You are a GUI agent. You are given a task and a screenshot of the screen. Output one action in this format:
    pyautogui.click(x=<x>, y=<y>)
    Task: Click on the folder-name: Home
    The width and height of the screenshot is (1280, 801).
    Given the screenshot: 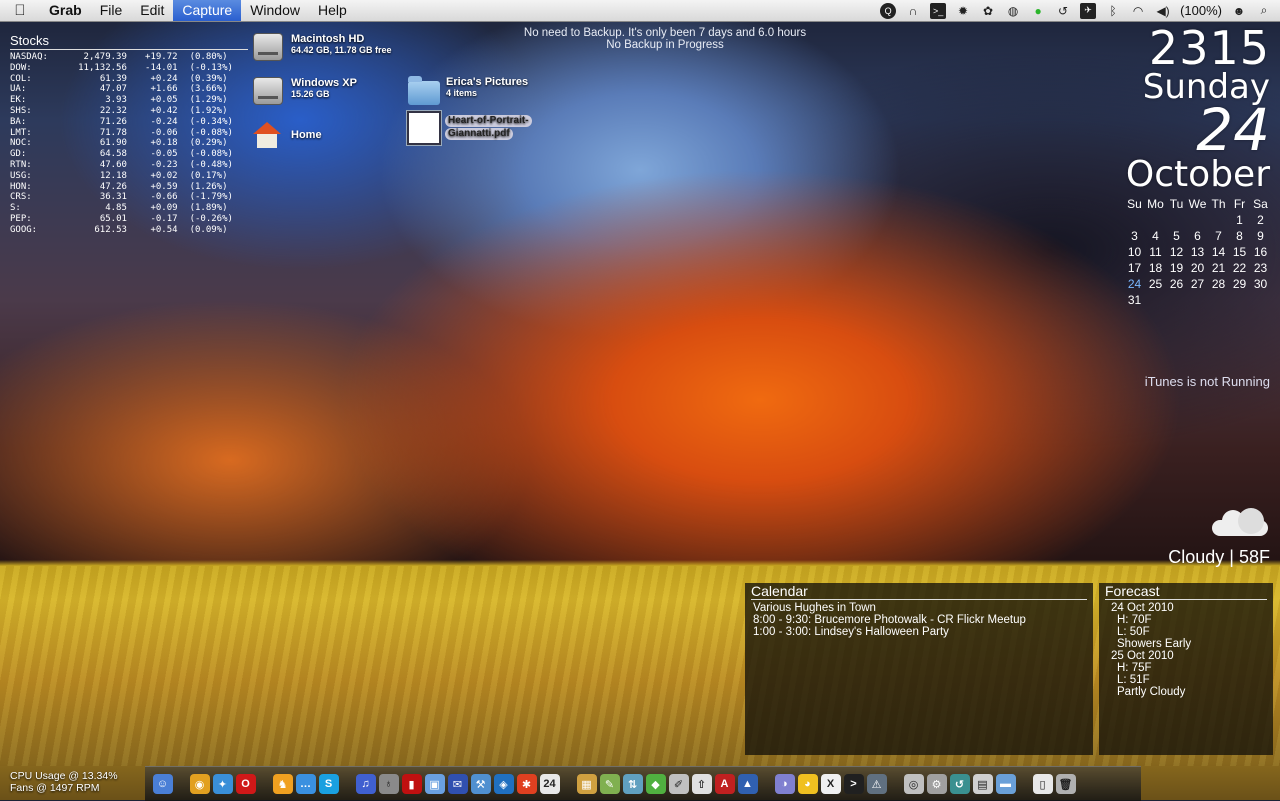 What is the action you would take?
    pyautogui.click(x=306, y=135)
    